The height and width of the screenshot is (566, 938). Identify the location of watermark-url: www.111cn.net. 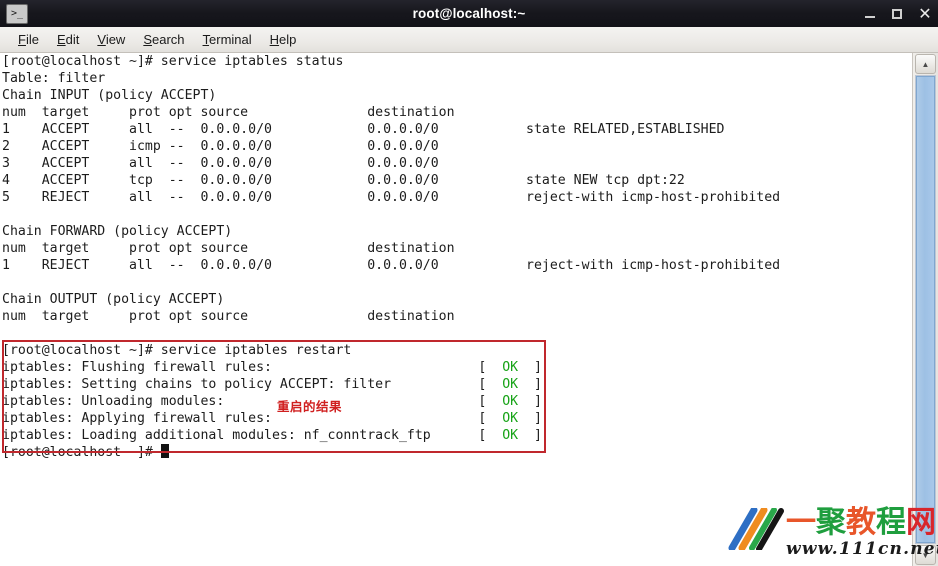
(862, 549).